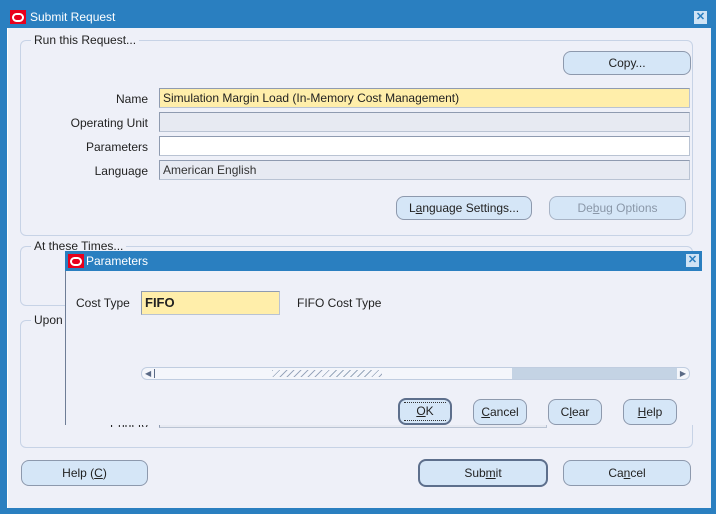  What do you see at coordinates (103, 303) in the screenshot?
I see `cost-type-label: Cost Type` at bounding box center [103, 303].